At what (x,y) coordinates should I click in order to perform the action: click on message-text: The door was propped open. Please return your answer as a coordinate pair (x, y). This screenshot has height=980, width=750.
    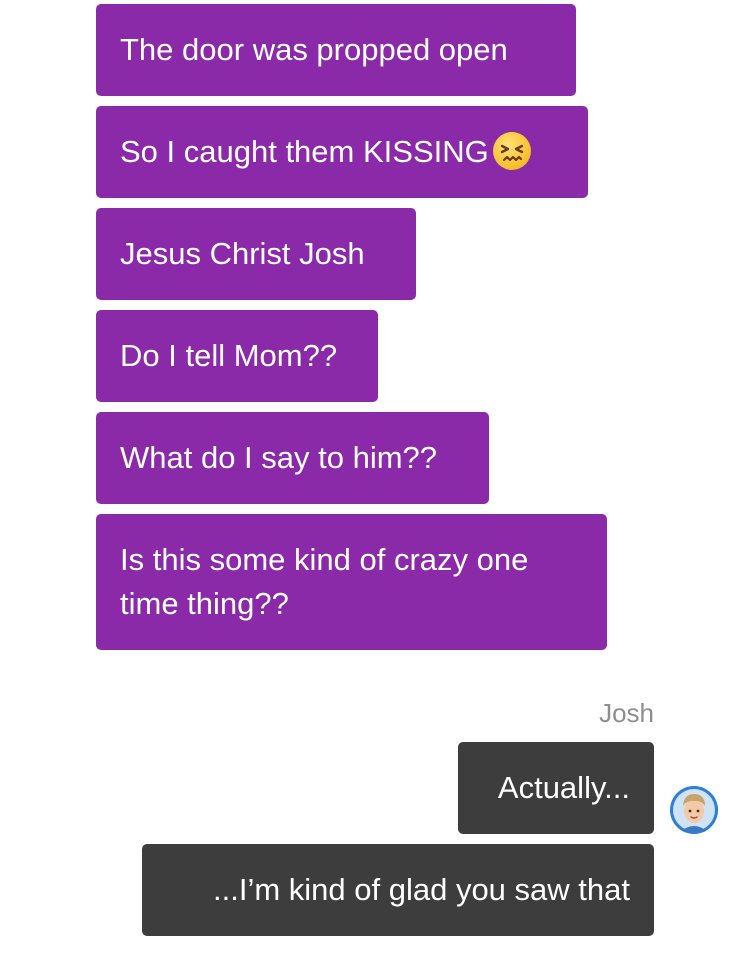
    Looking at the image, I should click on (314, 49).